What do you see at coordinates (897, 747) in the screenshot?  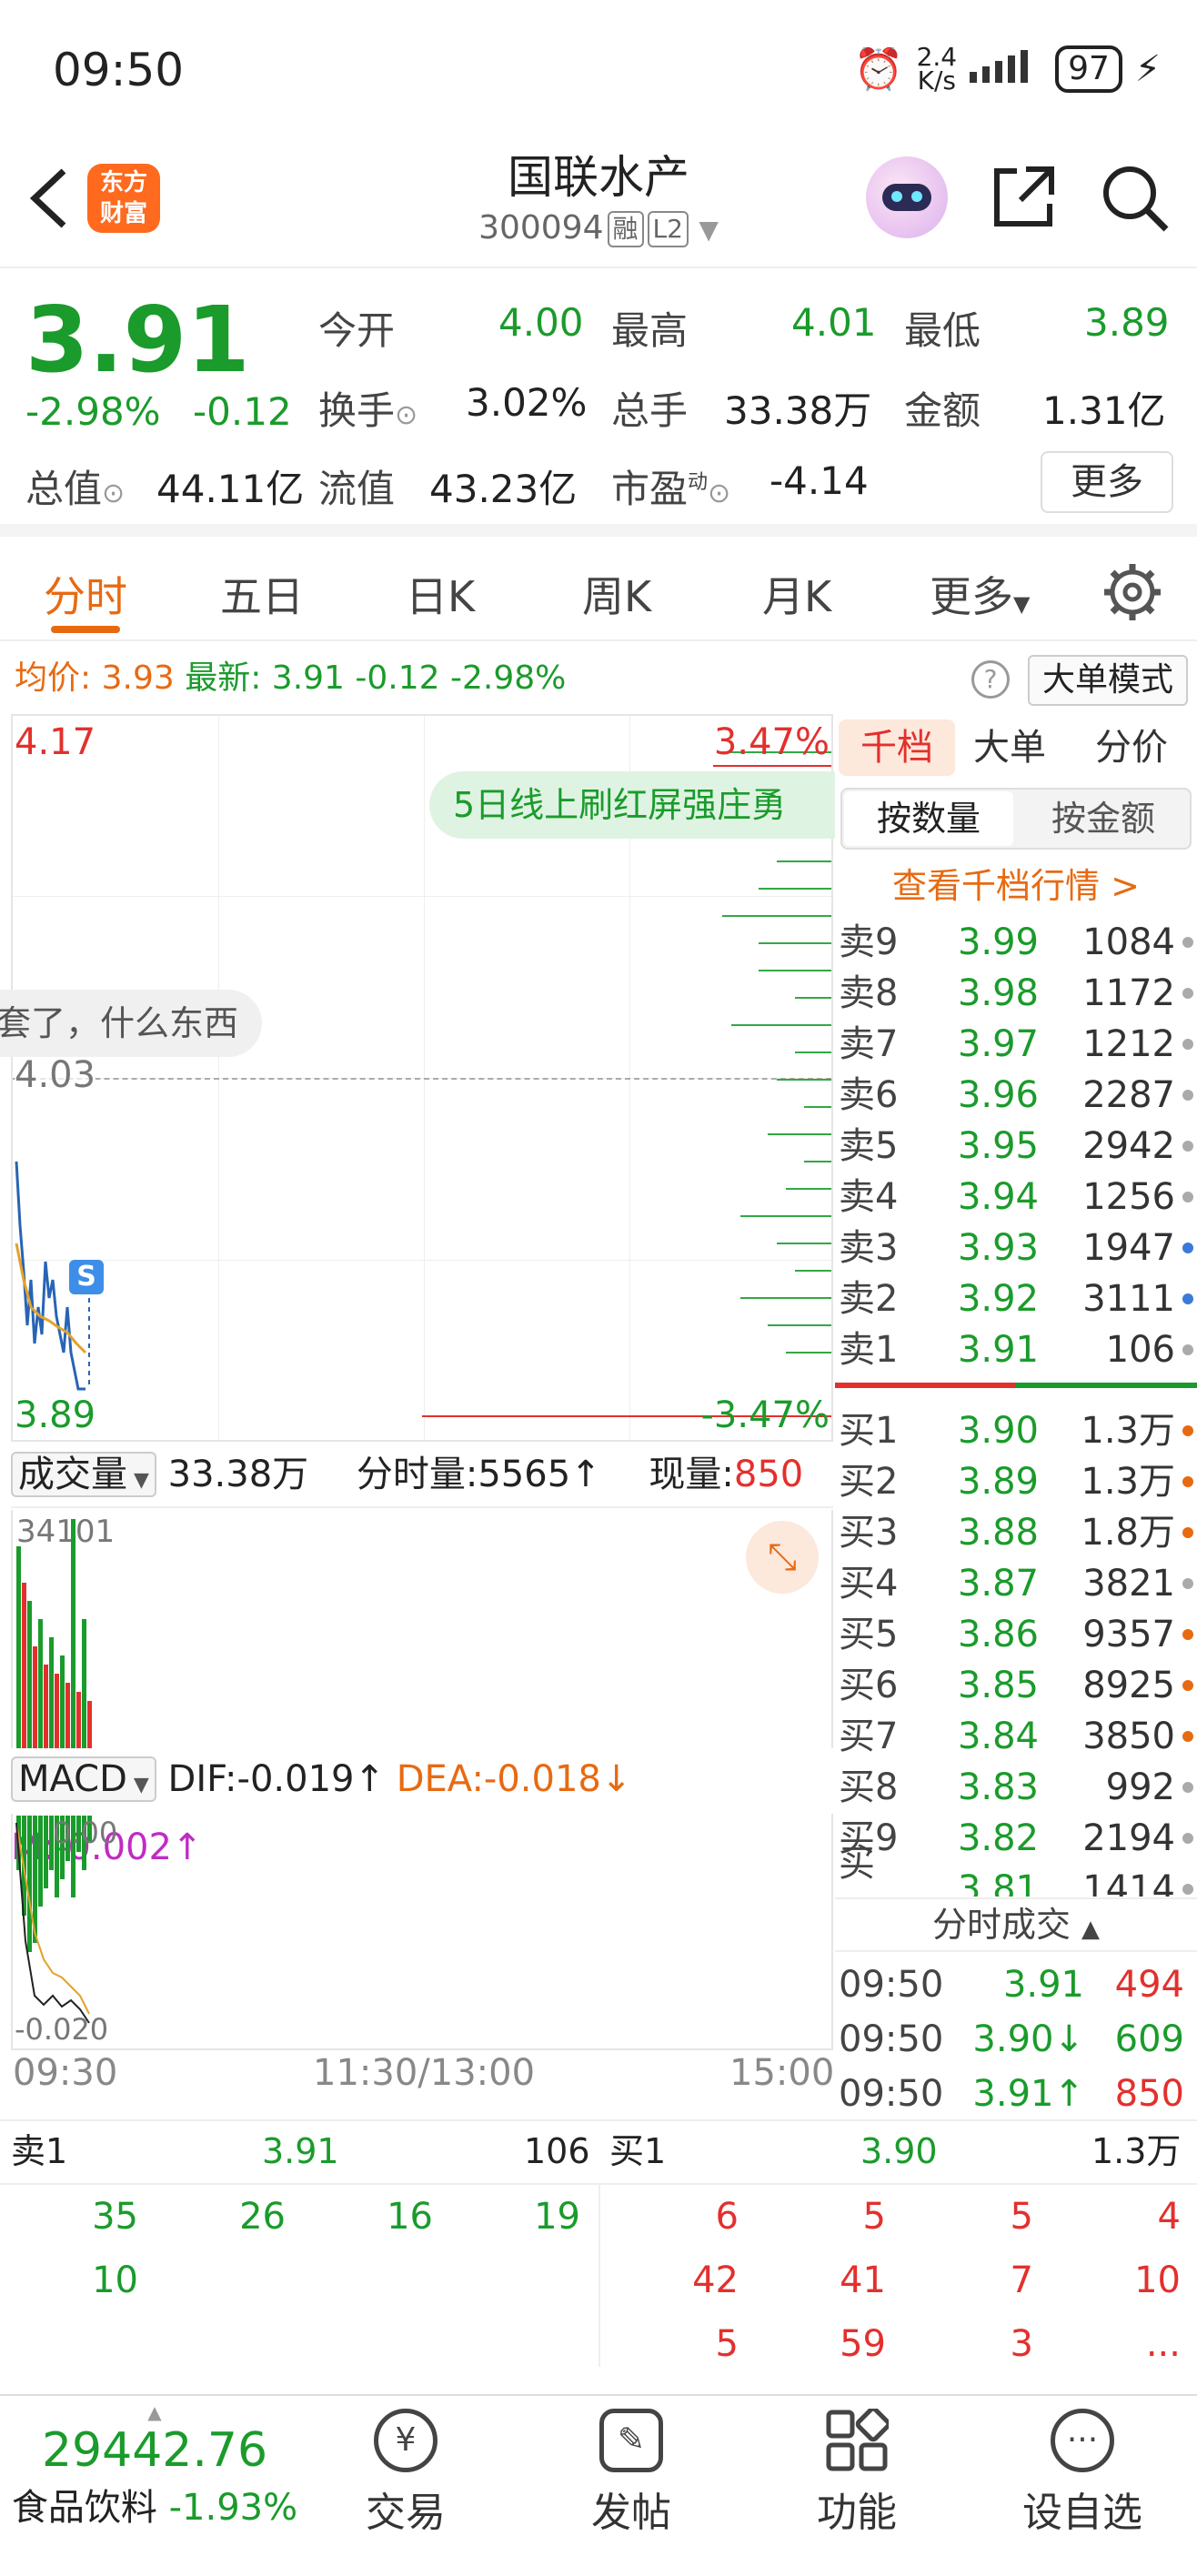 I see `depth-tab-thousand: 千档` at bounding box center [897, 747].